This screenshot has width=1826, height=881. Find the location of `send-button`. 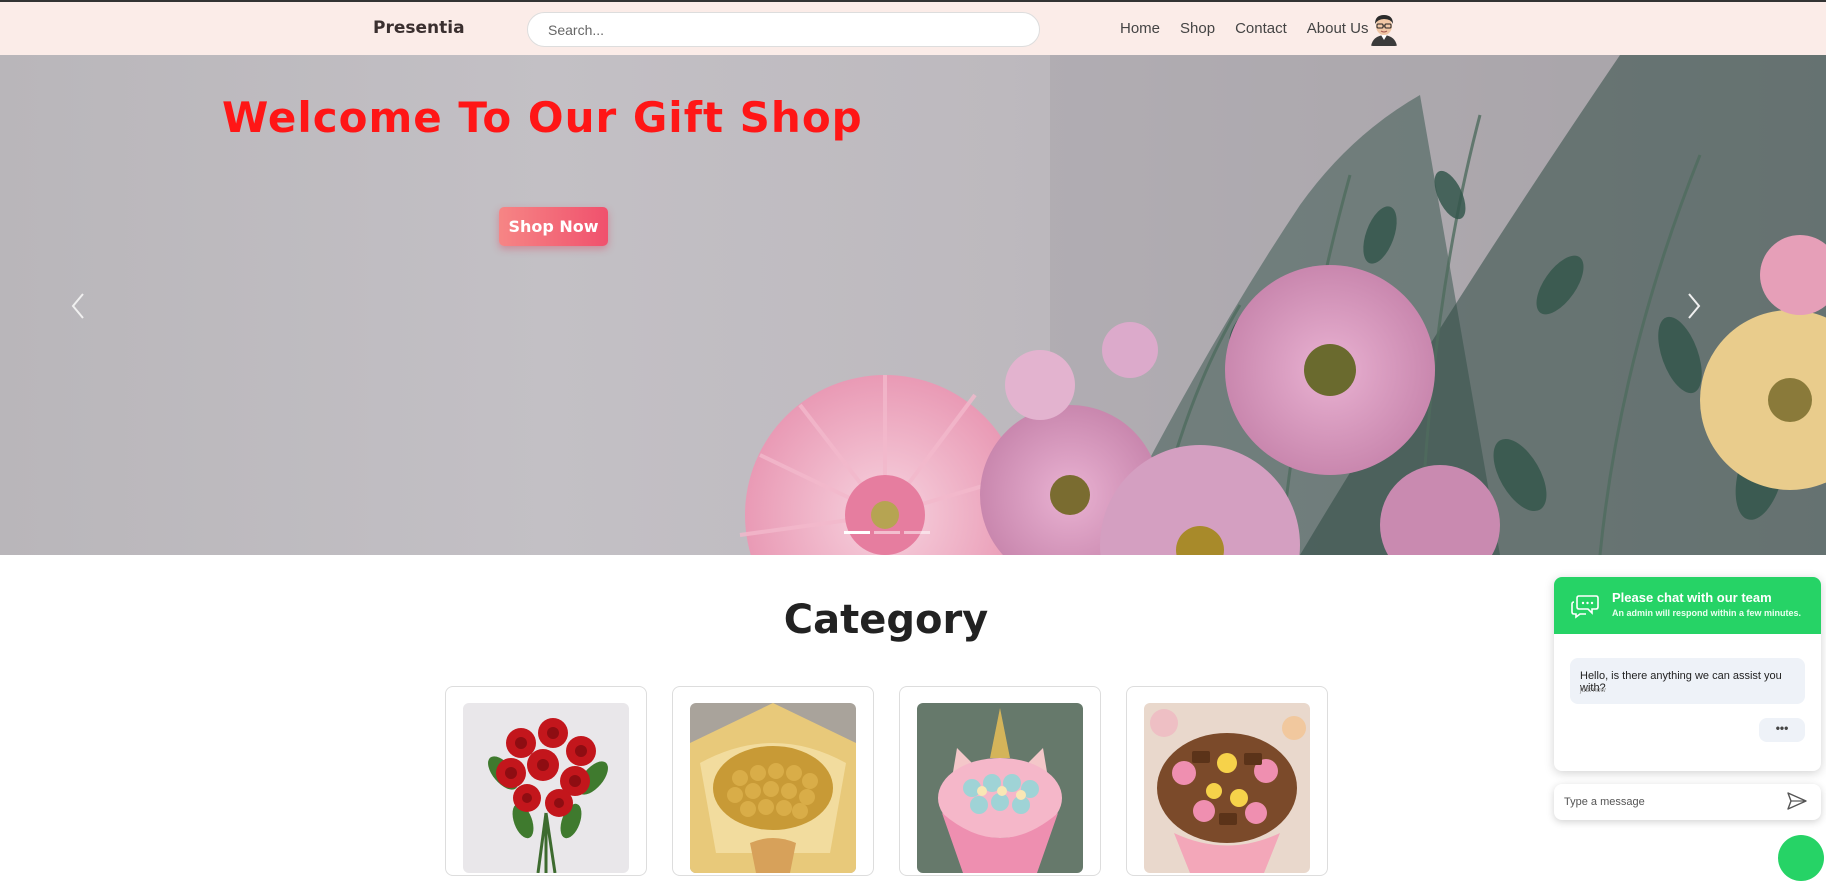

send-button is located at coordinates (1798, 802).